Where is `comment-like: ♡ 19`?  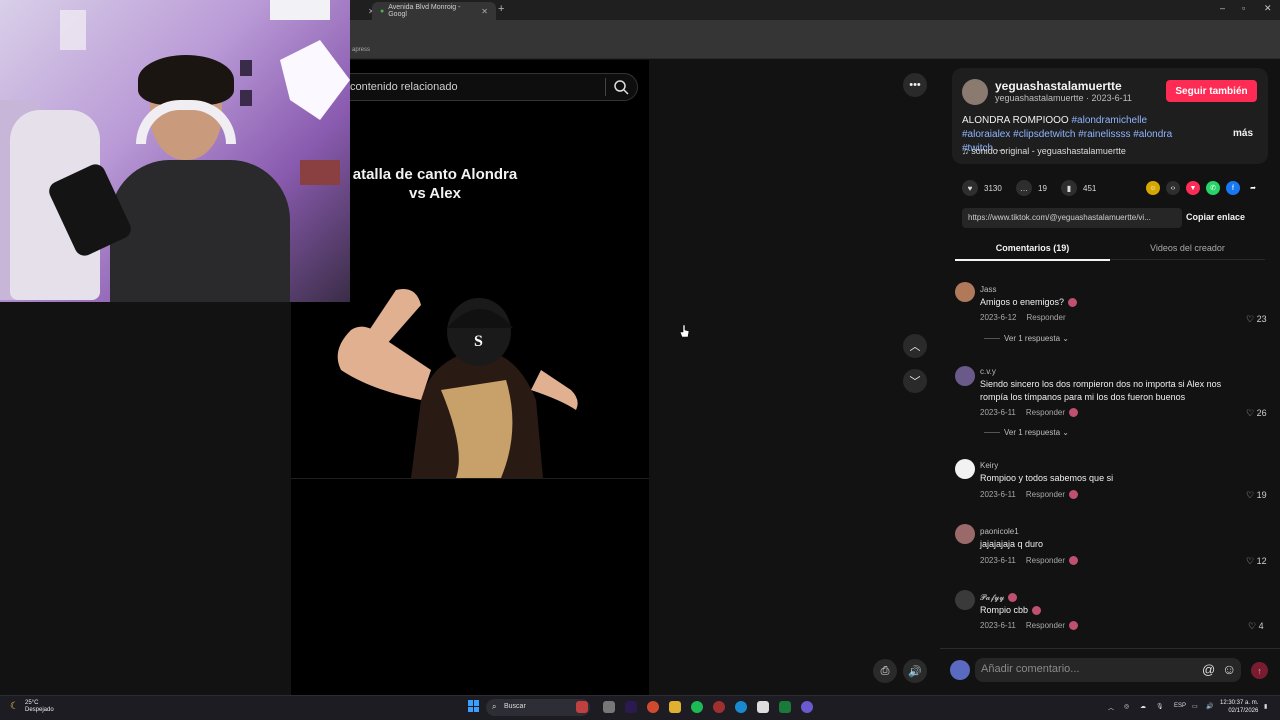 comment-like: ♡ 19 is located at coordinates (1256, 495).